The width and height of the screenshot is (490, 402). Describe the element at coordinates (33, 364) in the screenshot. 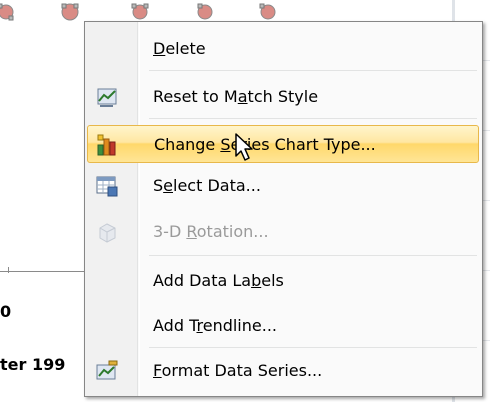

I see `axis-label-category: ter 199` at that location.